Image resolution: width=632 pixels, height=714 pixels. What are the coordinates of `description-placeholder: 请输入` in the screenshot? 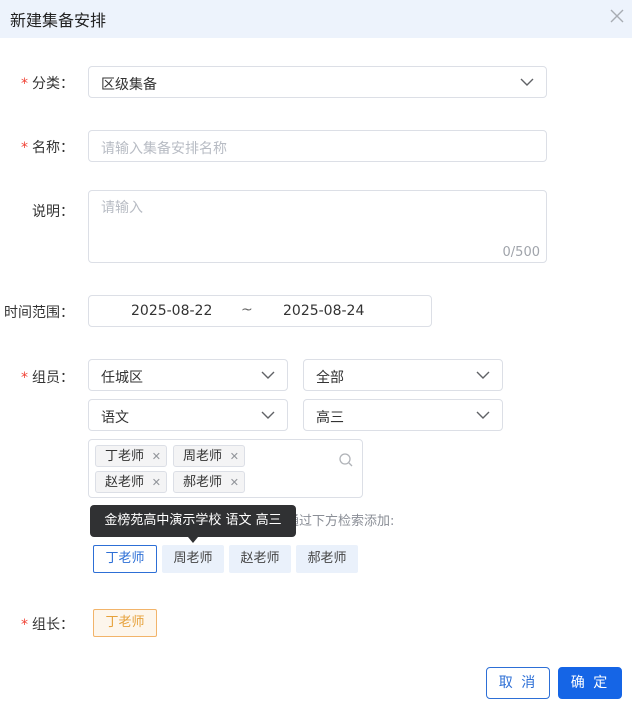 It's located at (122, 208).